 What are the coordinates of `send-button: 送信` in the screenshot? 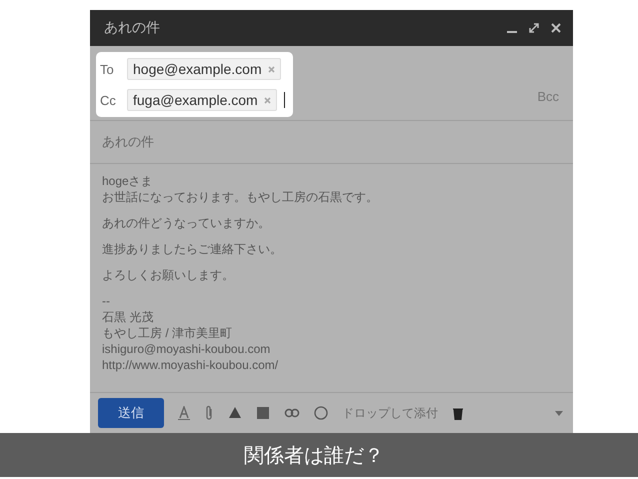 It's located at (131, 413).